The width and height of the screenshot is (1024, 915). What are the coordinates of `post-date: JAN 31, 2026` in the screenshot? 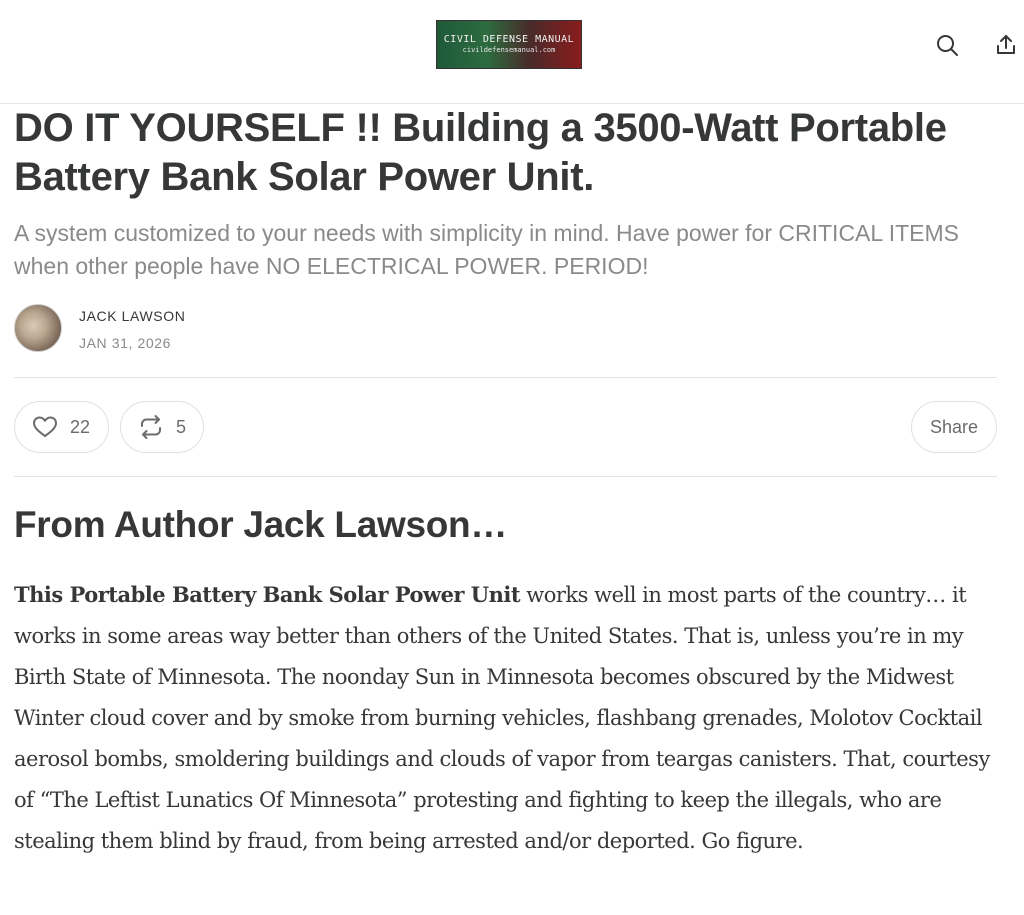 It's located at (125, 343).